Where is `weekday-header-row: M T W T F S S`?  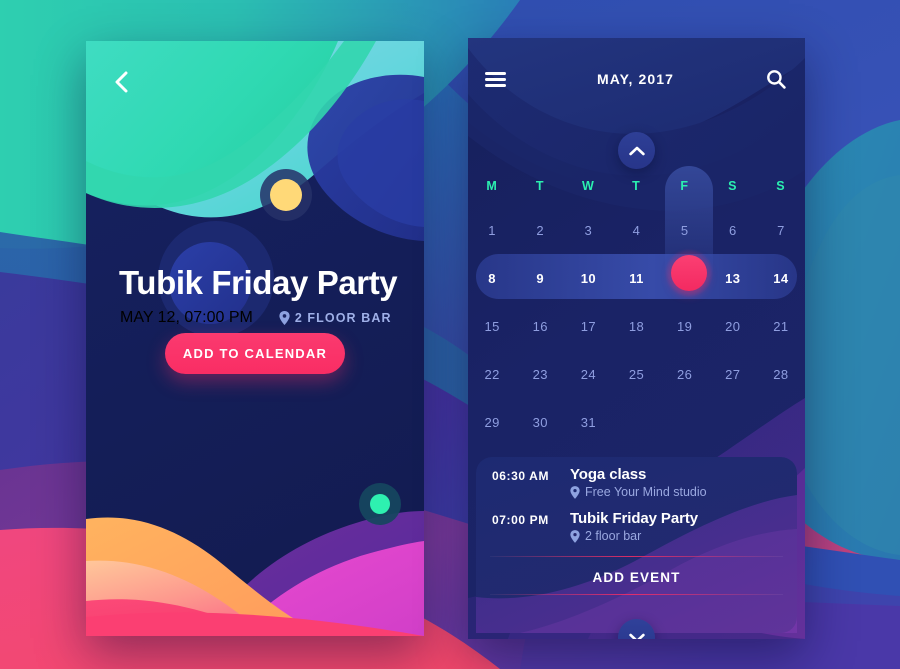 weekday-header-row: M T W T F S S is located at coordinates (636, 186).